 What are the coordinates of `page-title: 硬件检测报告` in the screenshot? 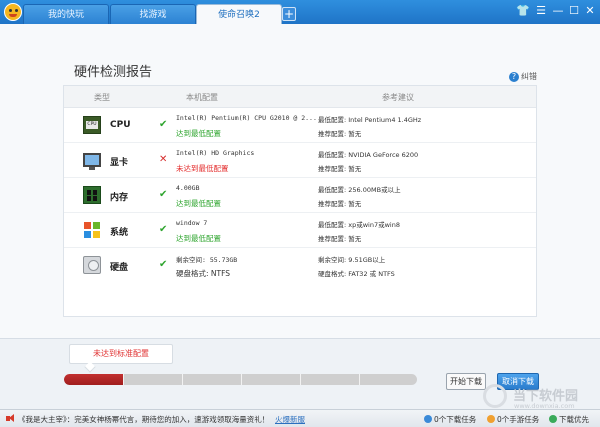 It's located at (113, 72).